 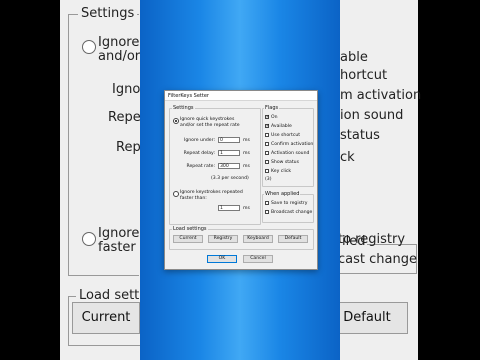 I want to click on flag-key-click-checkbox, so click(x=267, y=171).